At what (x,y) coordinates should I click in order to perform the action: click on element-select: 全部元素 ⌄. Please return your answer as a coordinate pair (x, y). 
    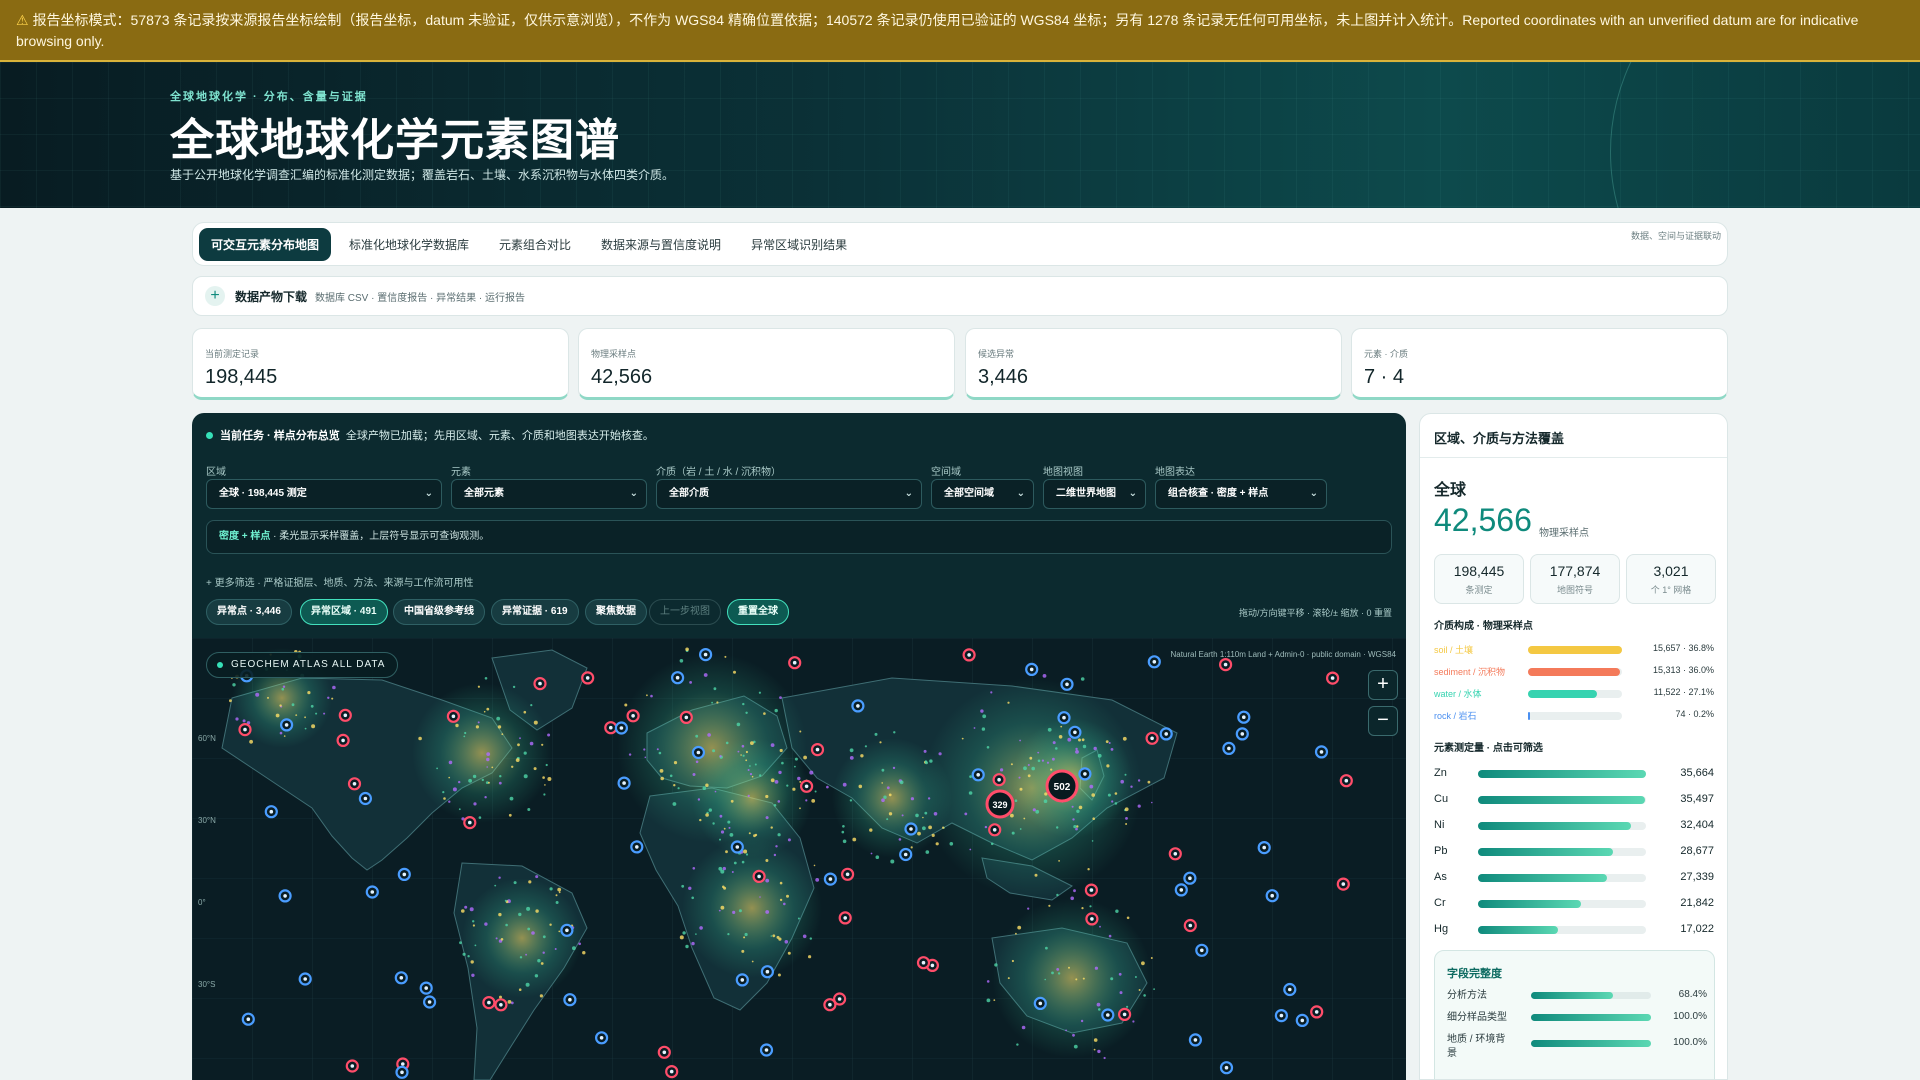
    Looking at the image, I should click on (549, 494).